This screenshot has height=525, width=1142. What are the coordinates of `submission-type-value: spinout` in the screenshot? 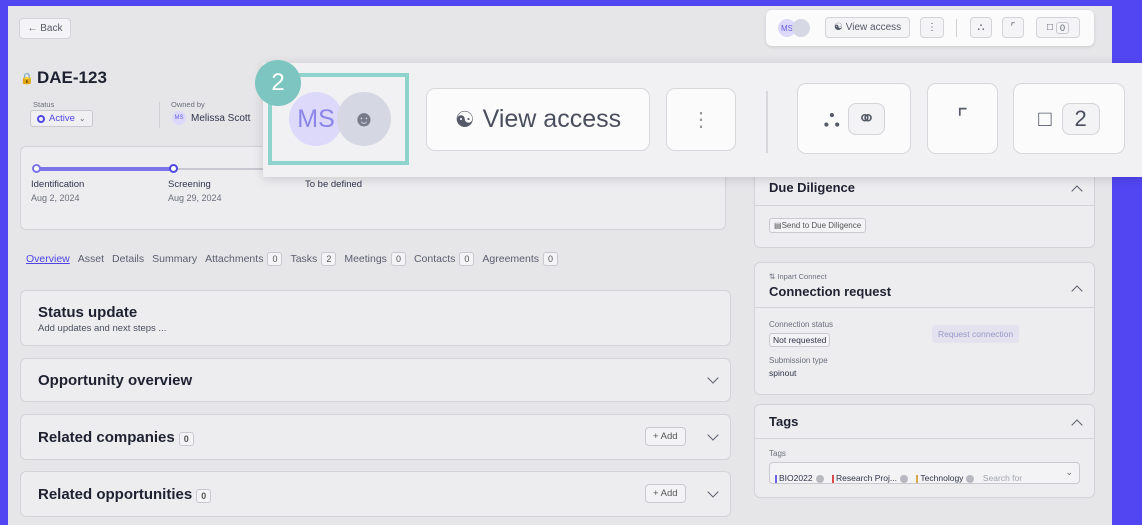 It's located at (783, 373).